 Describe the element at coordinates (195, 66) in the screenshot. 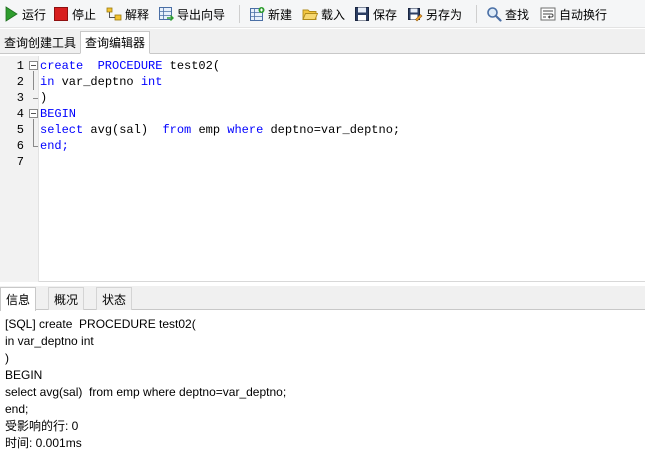

I see `sql-text: test02(` at that location.